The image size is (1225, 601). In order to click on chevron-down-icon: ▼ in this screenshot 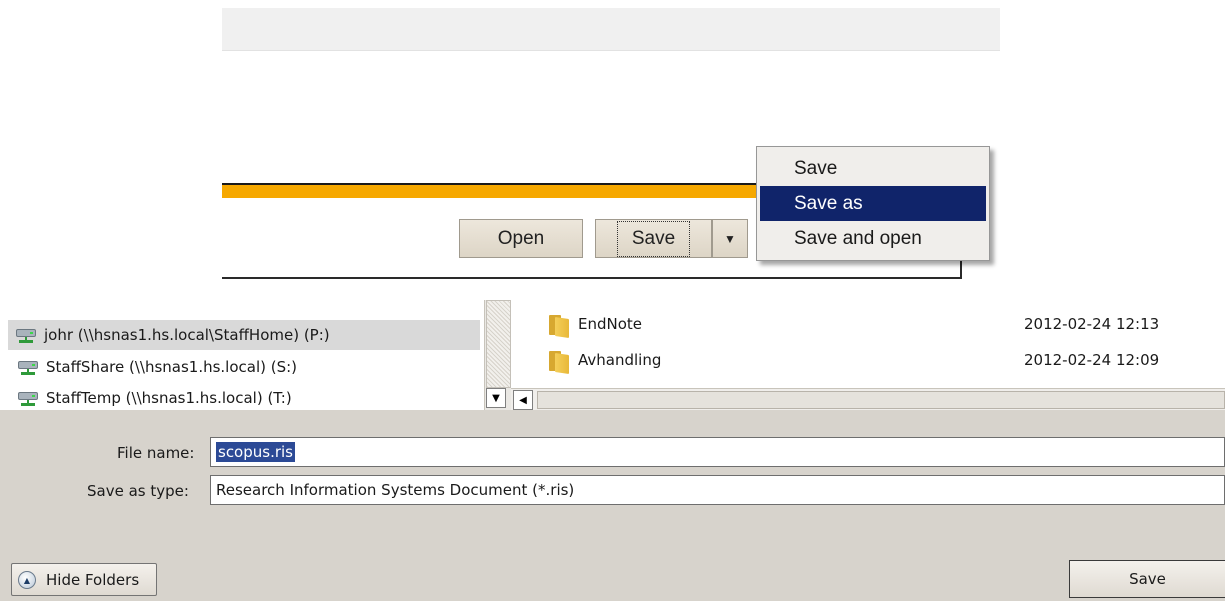, I will do `click(730, 238)`.